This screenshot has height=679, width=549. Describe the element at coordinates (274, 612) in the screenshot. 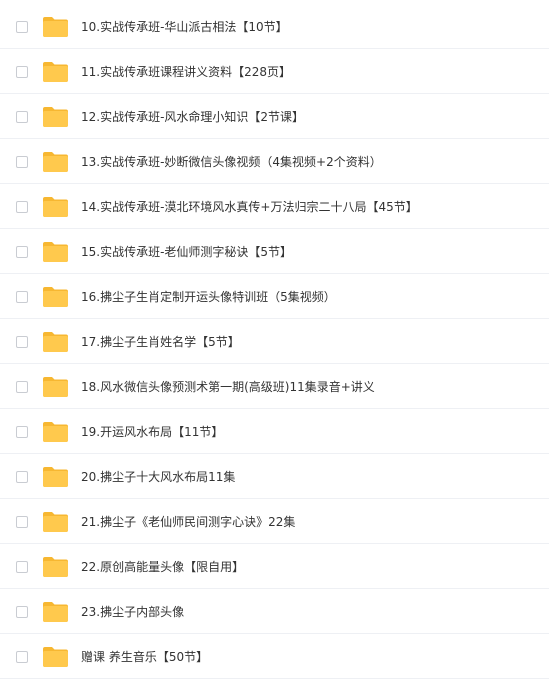

I see `file-row: 23.拂尘子内部头像` at that location.